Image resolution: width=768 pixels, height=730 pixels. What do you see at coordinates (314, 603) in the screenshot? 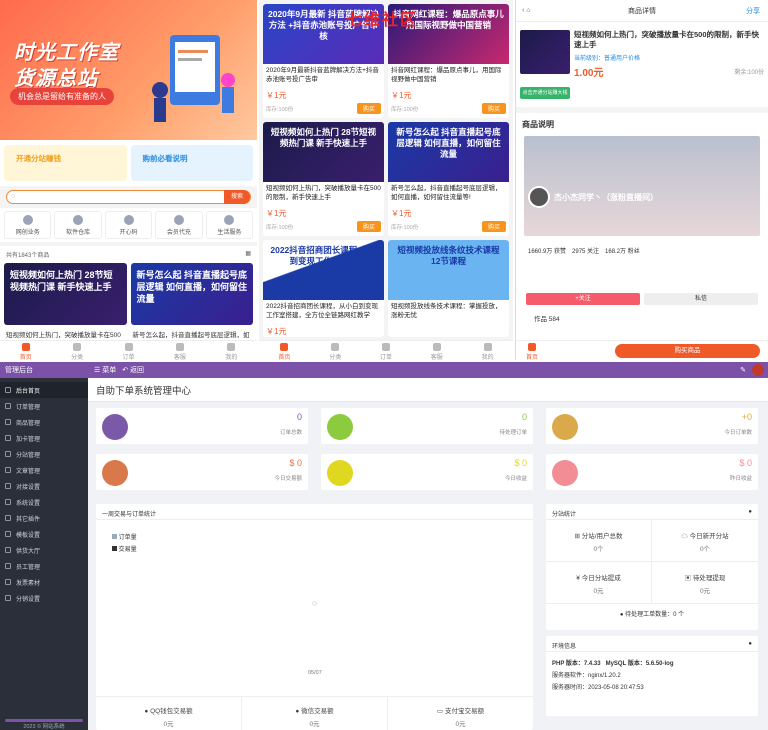
I see `loading-spinner-icon: ◌` at bounding box center [314, 603].